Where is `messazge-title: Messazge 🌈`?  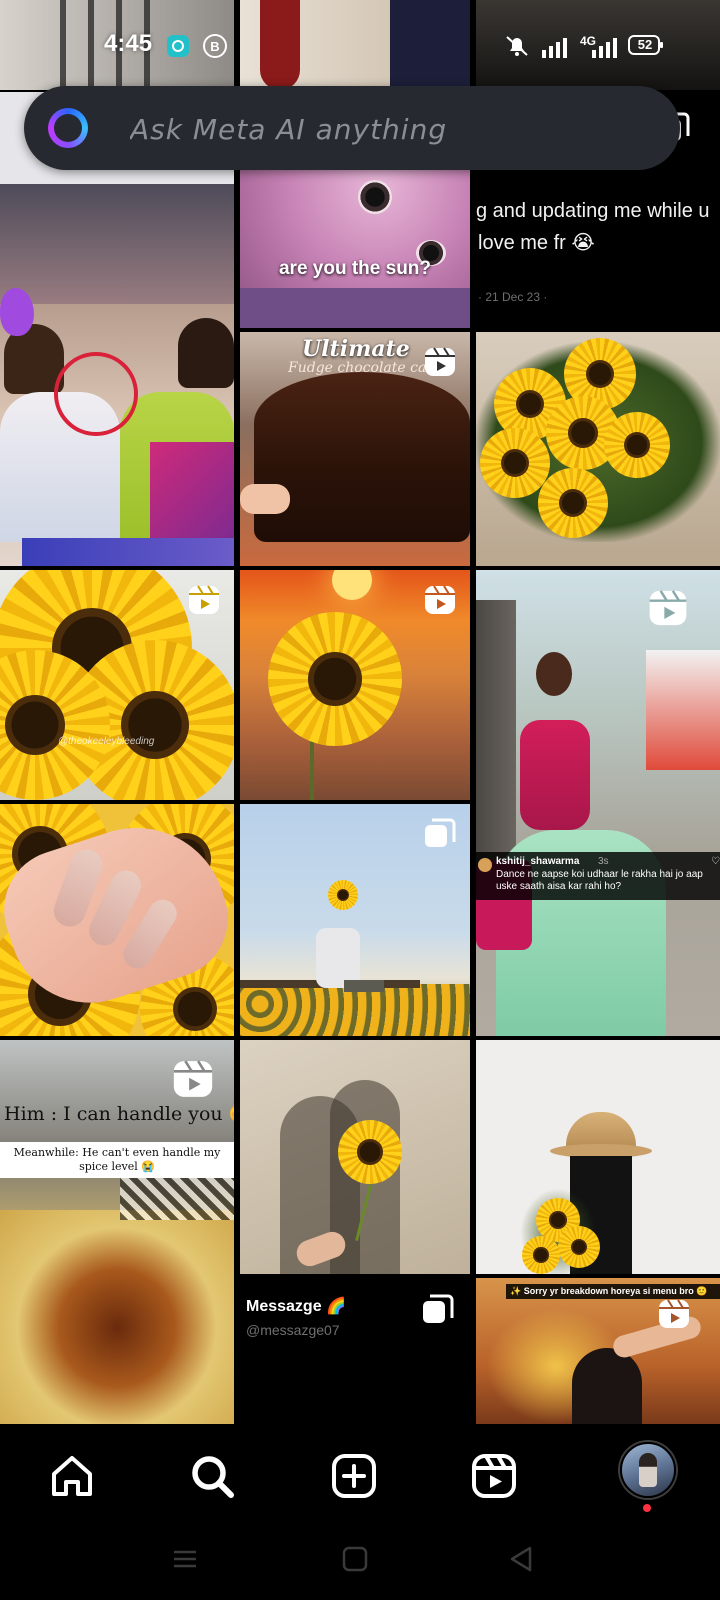 messazge-title: Messazge 🌈 is located at coordinates (296, 1306).